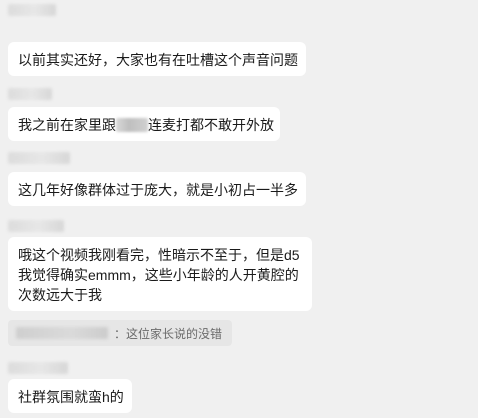 This screenshot has height=418, width=478. I want to click on quoted-message: ：这位家长说的没错, so click(120, 333).